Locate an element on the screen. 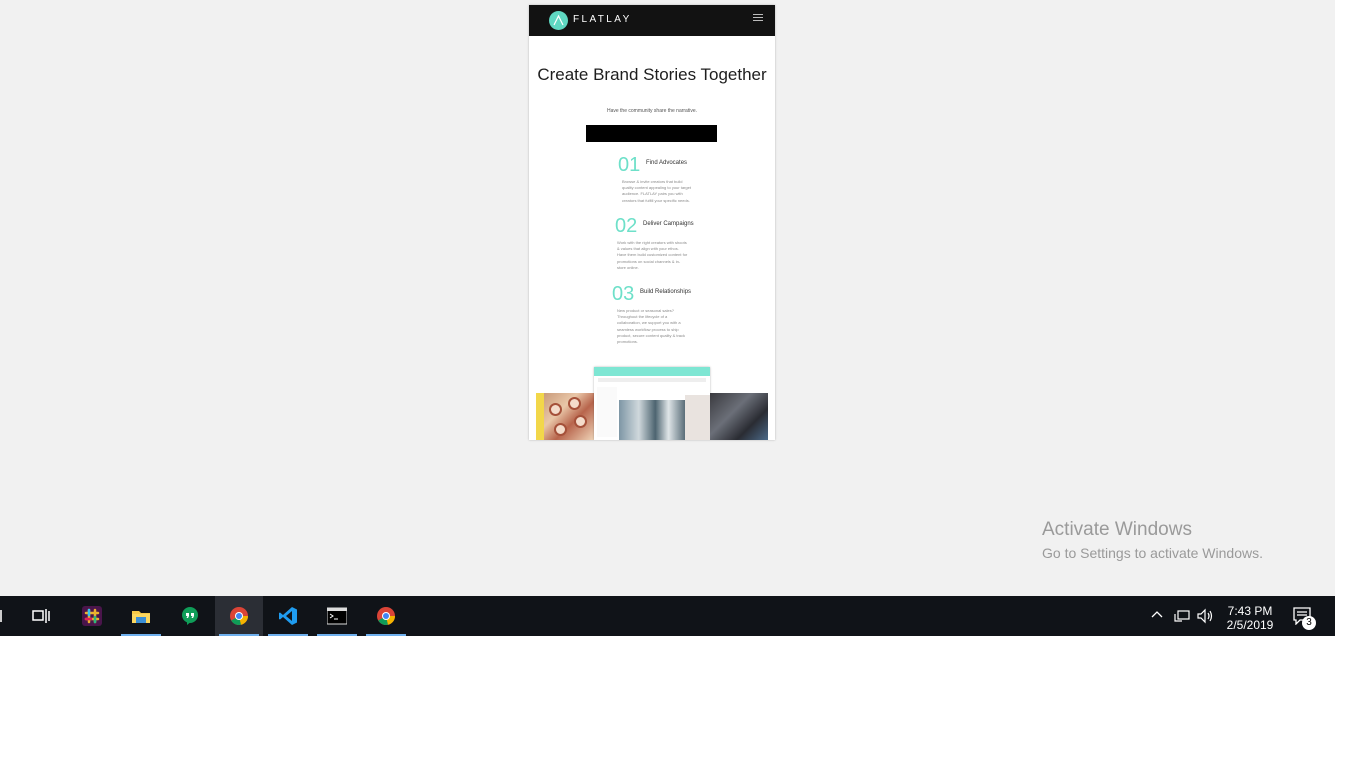 The height and width of the screenshot is (768, 1366). slack-button is located at coordinates (92, 616).